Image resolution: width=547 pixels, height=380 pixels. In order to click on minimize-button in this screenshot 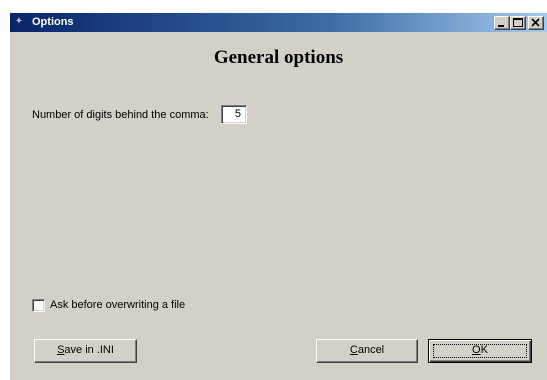, I will do `click(502, 23)`.